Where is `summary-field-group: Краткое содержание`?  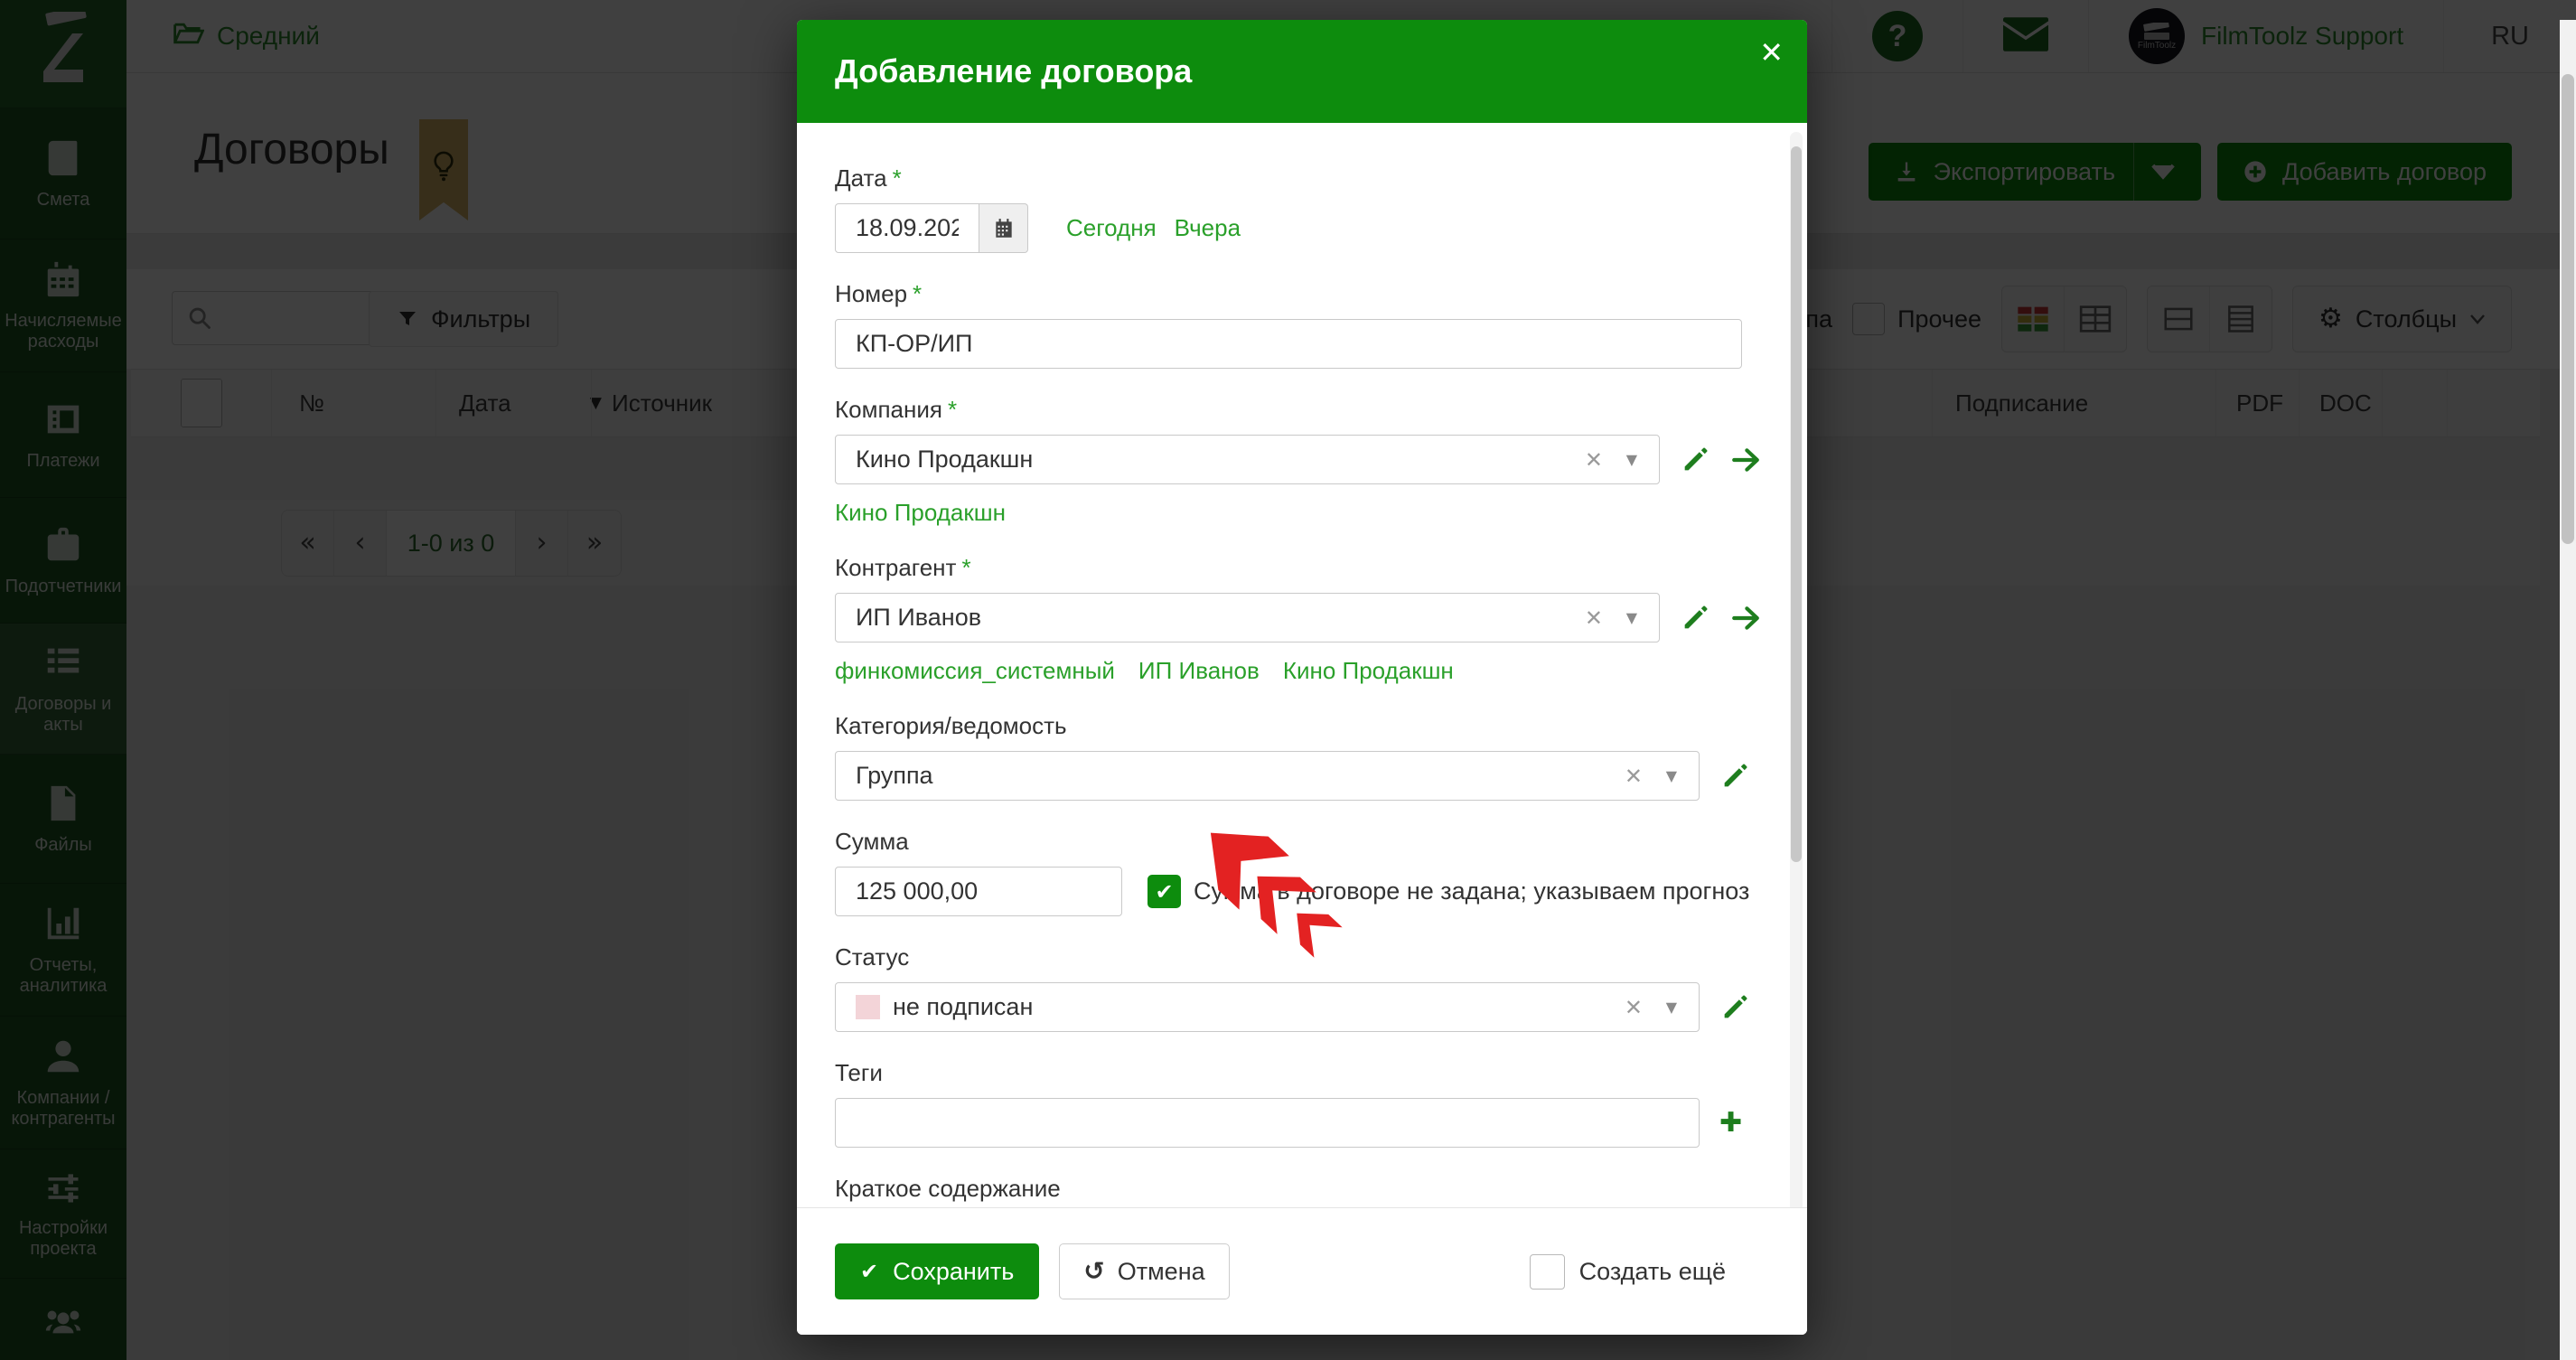
summary-field-group: Краткое содержание is located at coordinates (1309, 1191).